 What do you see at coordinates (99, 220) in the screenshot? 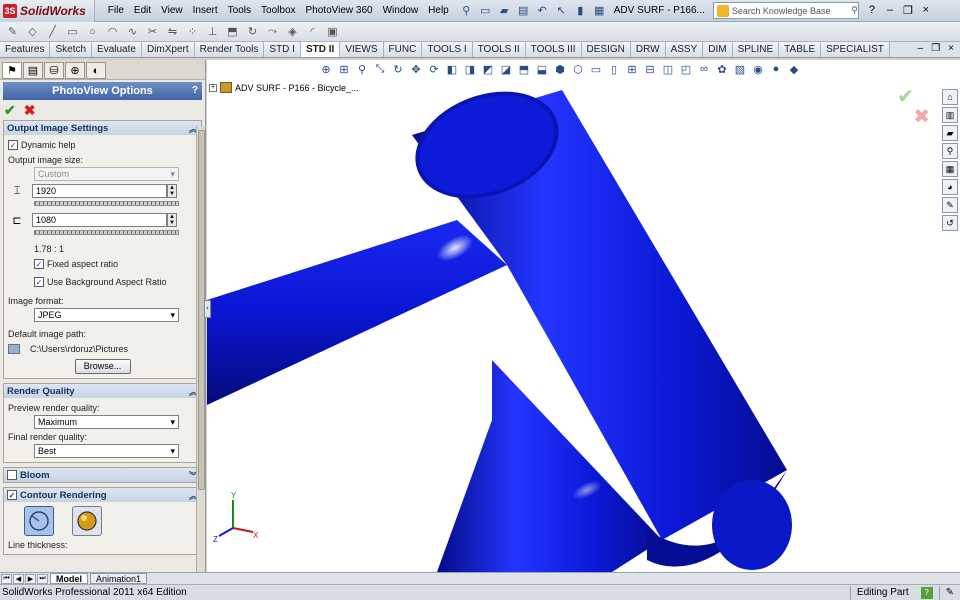
I see `height-input: 1080` at bounding box center [99, 220].